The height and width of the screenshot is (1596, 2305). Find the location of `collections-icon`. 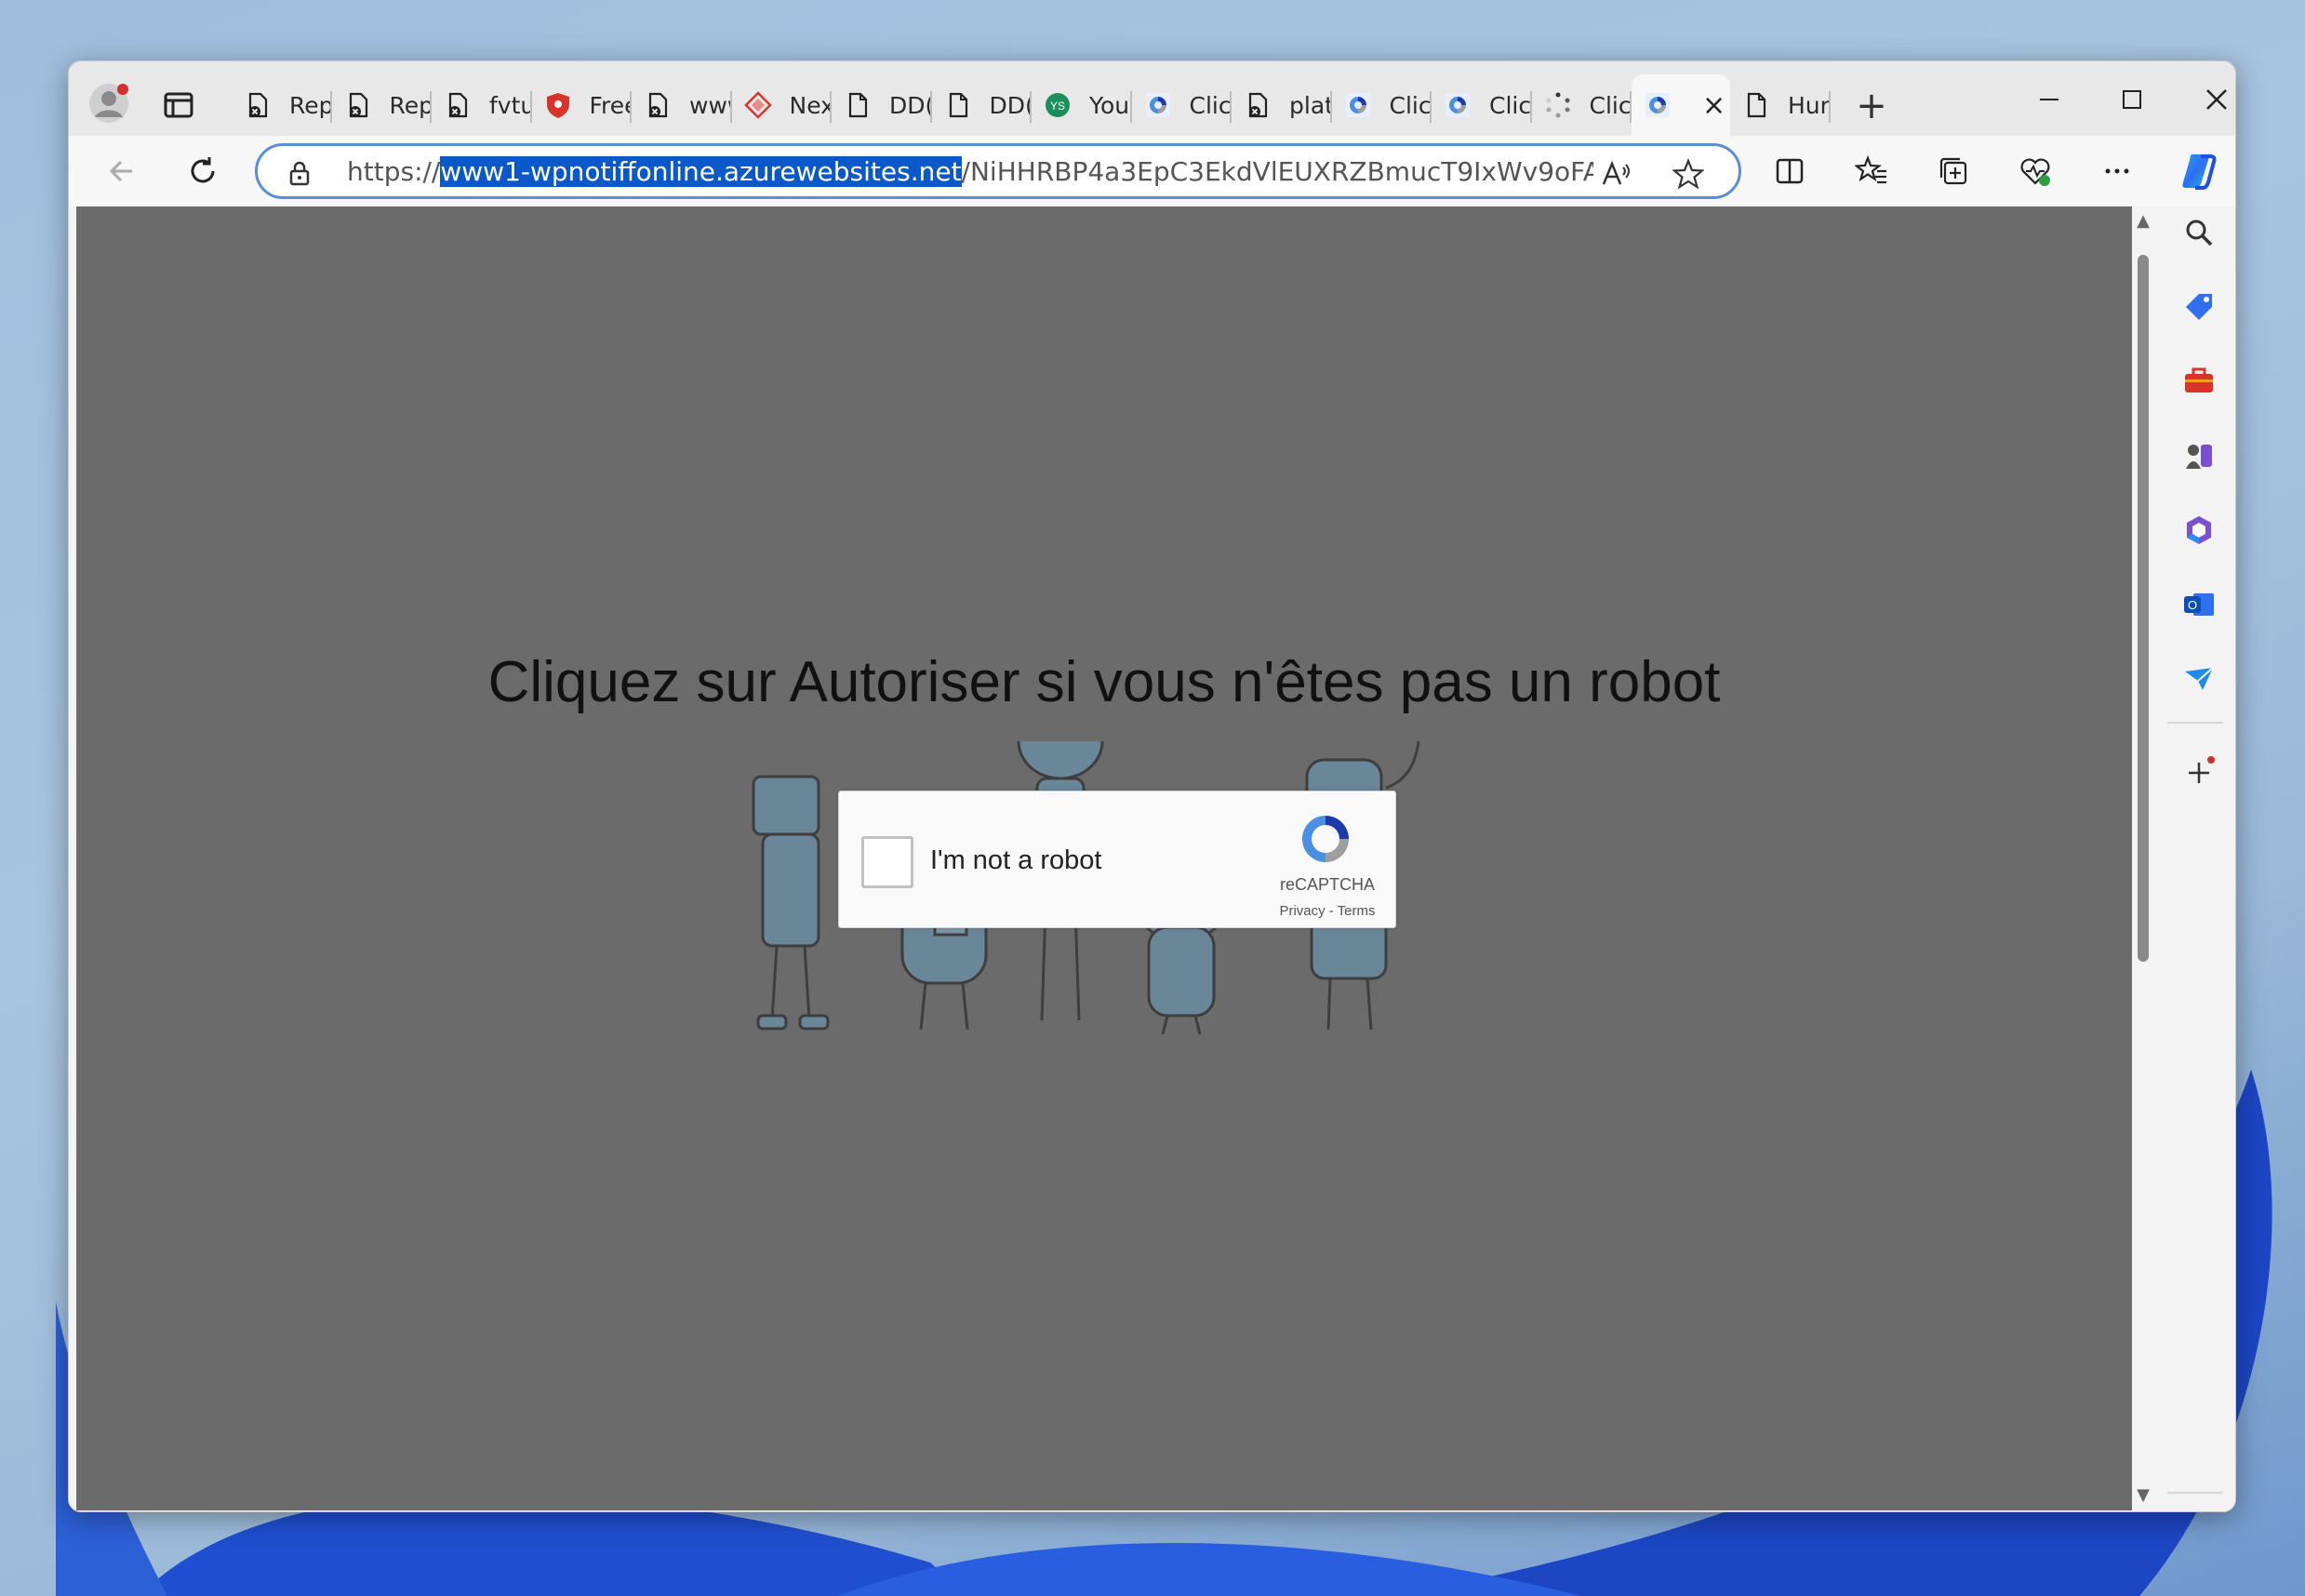

collections-icon is located at coordinates (1954, 171).